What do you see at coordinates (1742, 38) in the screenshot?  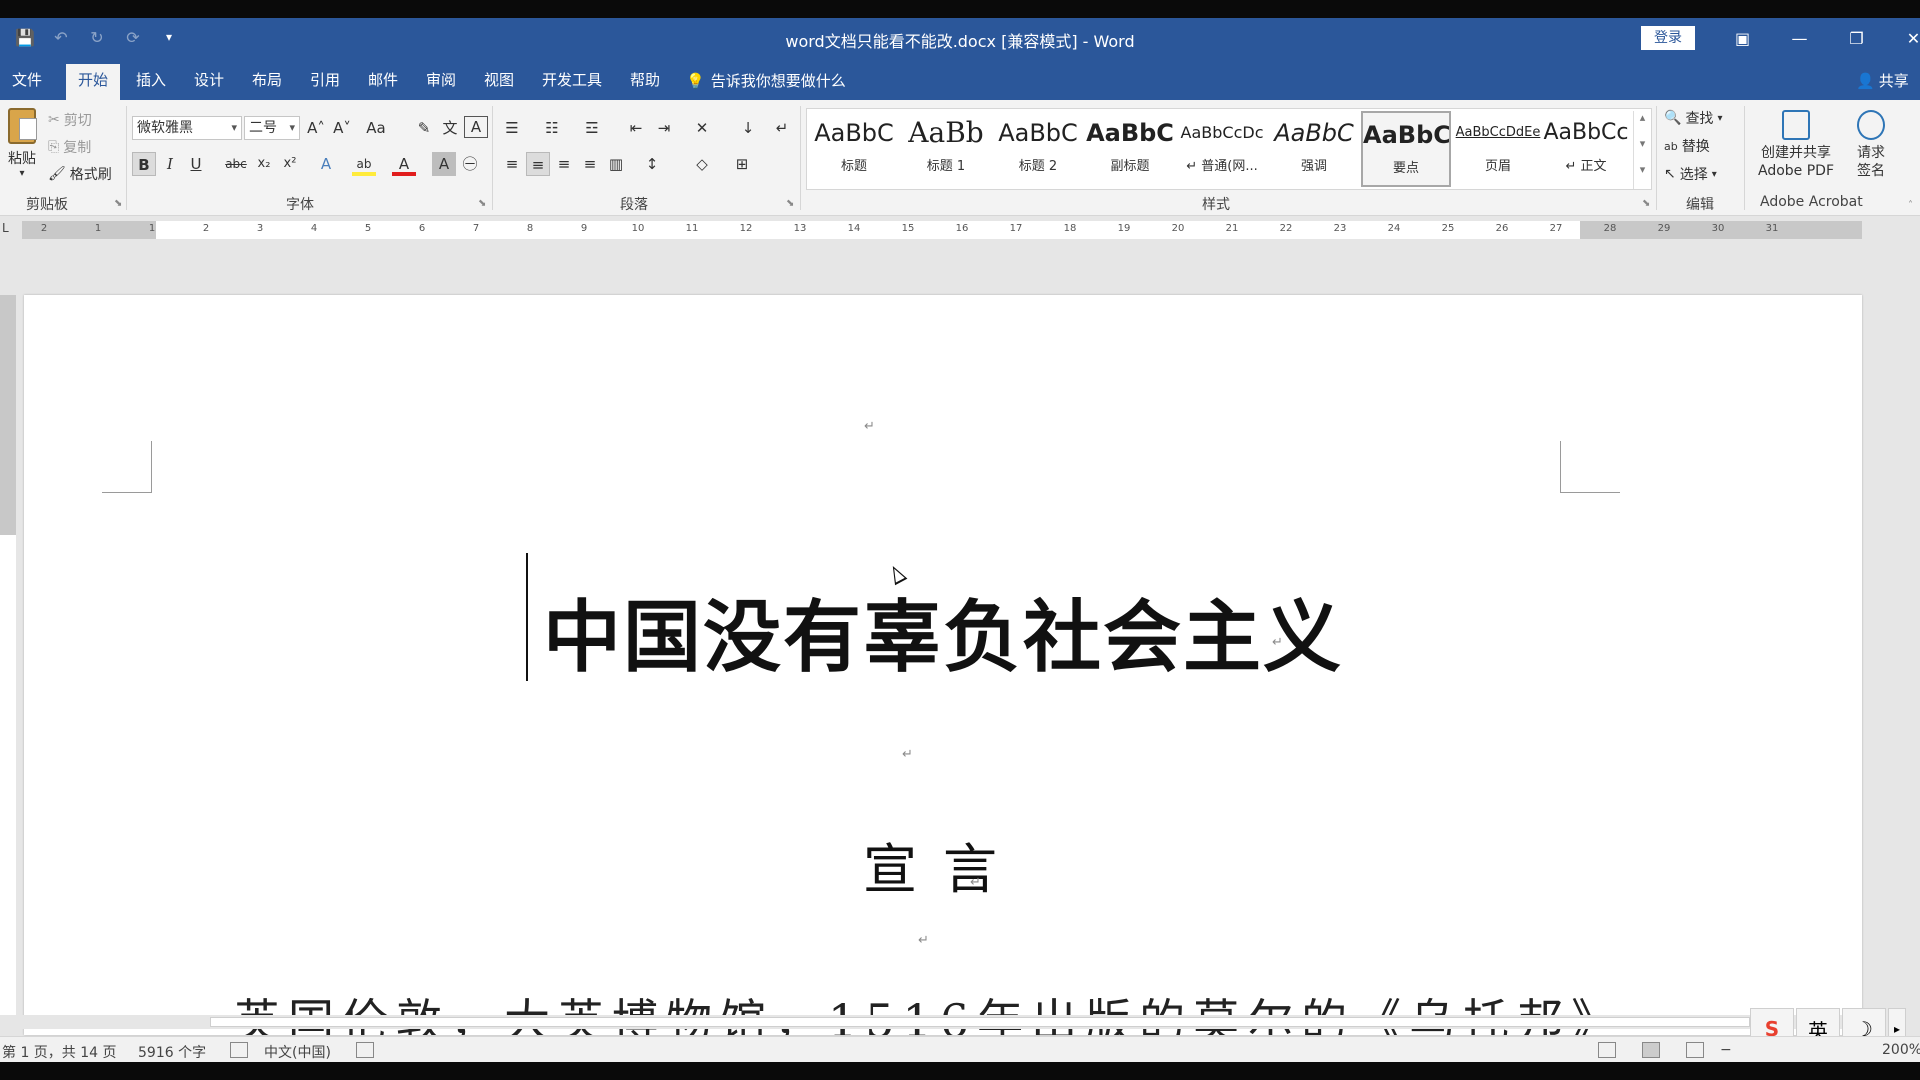 I see `ribbon-display-icon: ▣` at bounding box center [1742, 38].